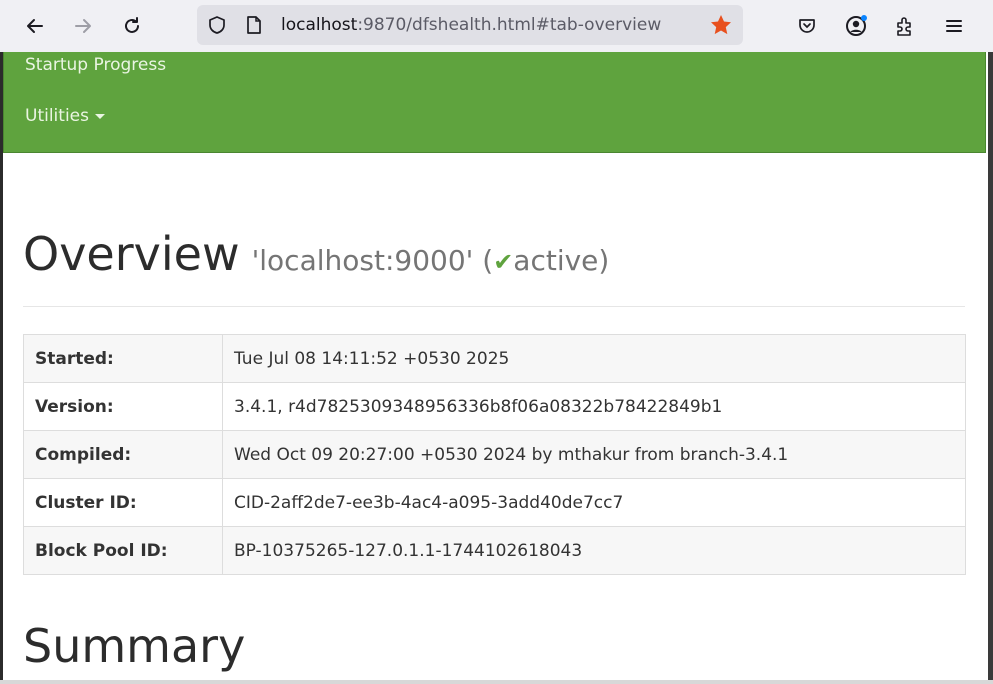 This screenshot has height=684, width=993. Describe the element at coordinates (594, 502) in the screenshot. I see `row-value: CID-2aff2de7-ee3b-4ac4-a095-3add40de7cc7` at that location.